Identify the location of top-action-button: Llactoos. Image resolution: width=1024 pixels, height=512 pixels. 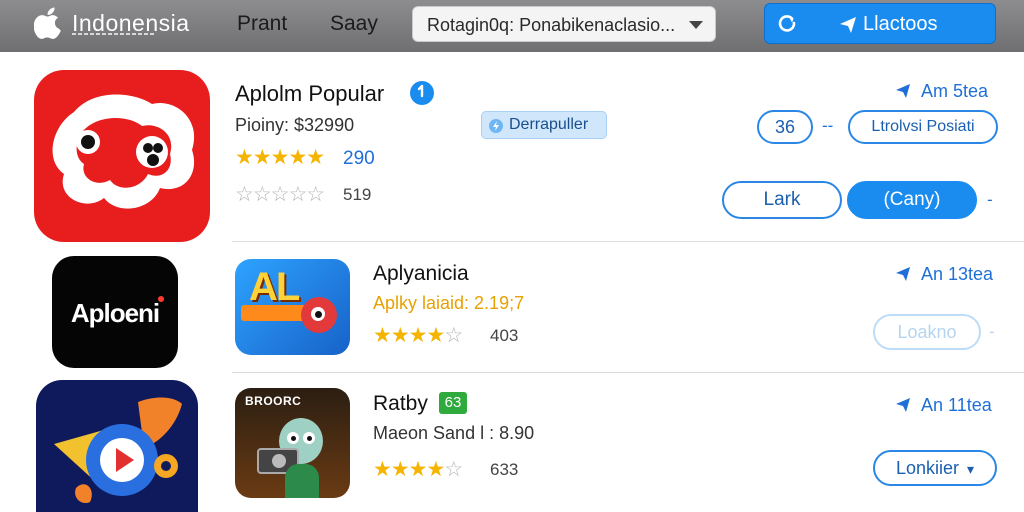
(880, 23).